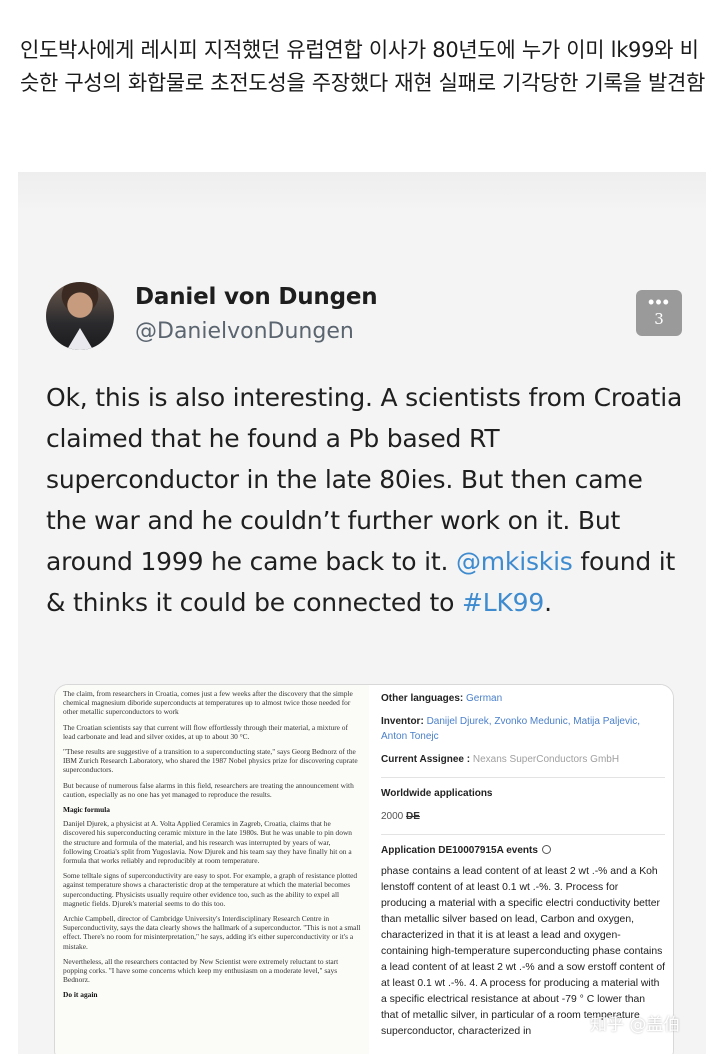 Image resolution: width=720 pixels, height=1054 pixels. Describe the element at coordinates (244, 331) in the screenshot. I see `author-handle: @DanielvonDungen` at that location.